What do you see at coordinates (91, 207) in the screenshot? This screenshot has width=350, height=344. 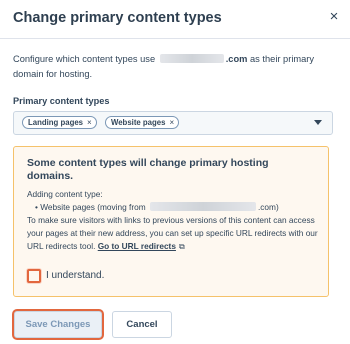 I see `bullet-text: • Website pages (moving from` at bounding box center [91, 207].